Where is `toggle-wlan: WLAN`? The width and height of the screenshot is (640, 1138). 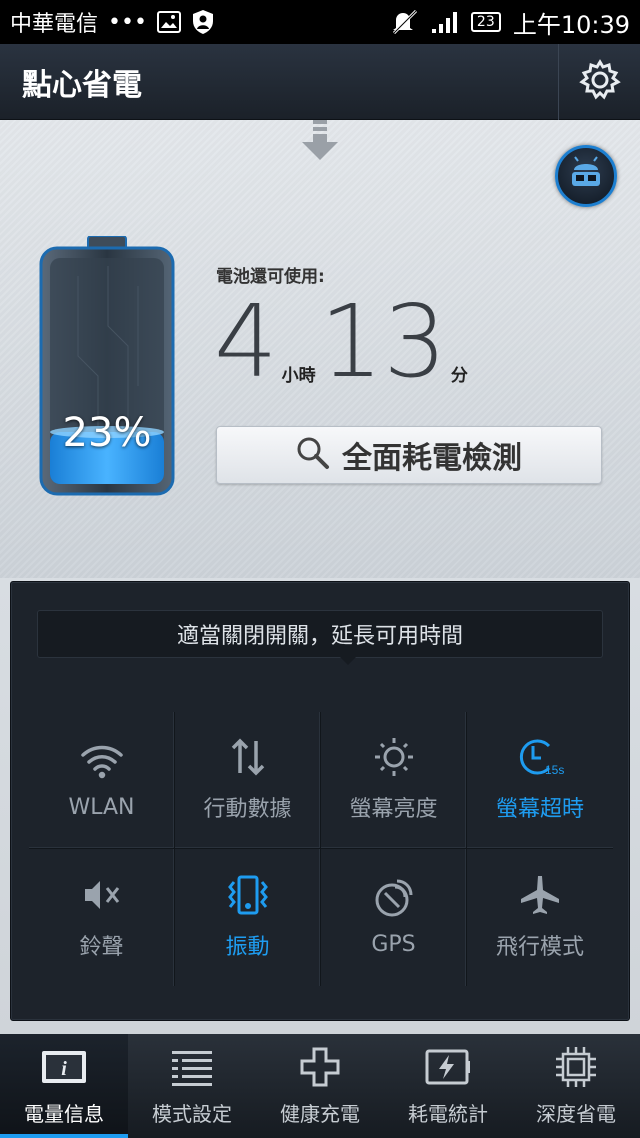
toggle-wlan: WLAN is located at coordinates (102, 780).